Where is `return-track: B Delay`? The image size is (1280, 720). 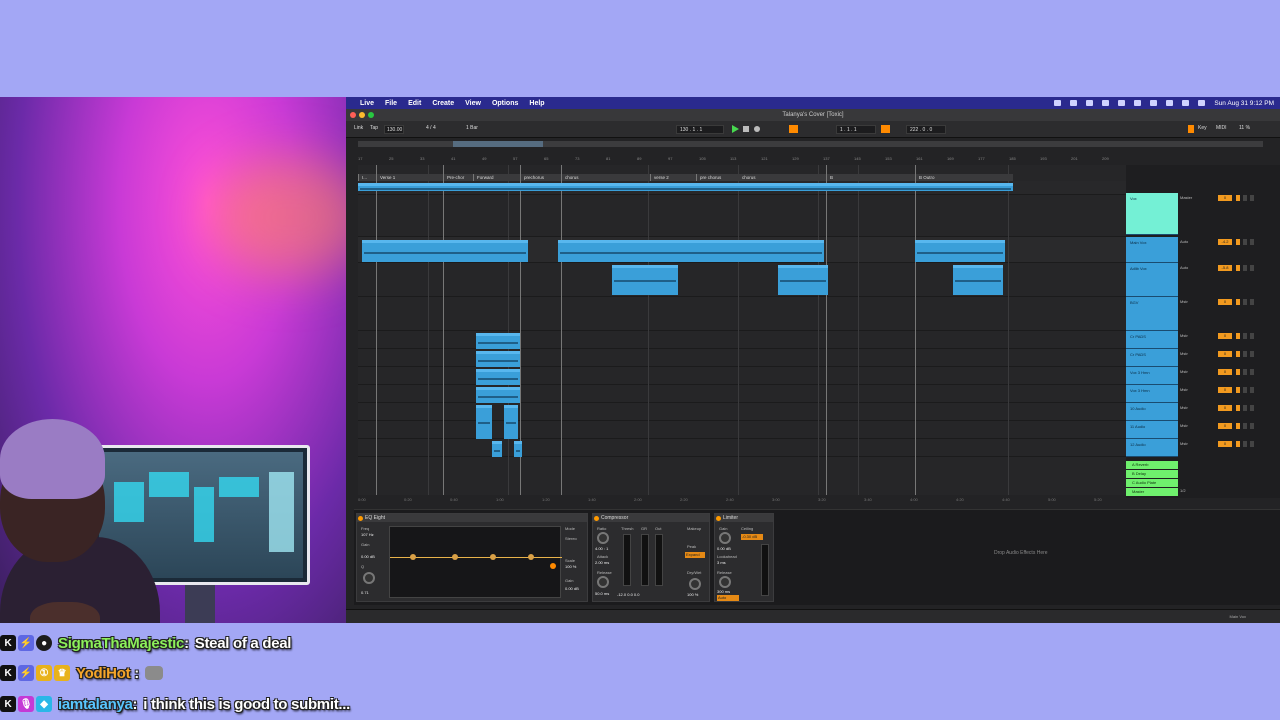 return-track: B Delay is located at coordinates (1152, 474).